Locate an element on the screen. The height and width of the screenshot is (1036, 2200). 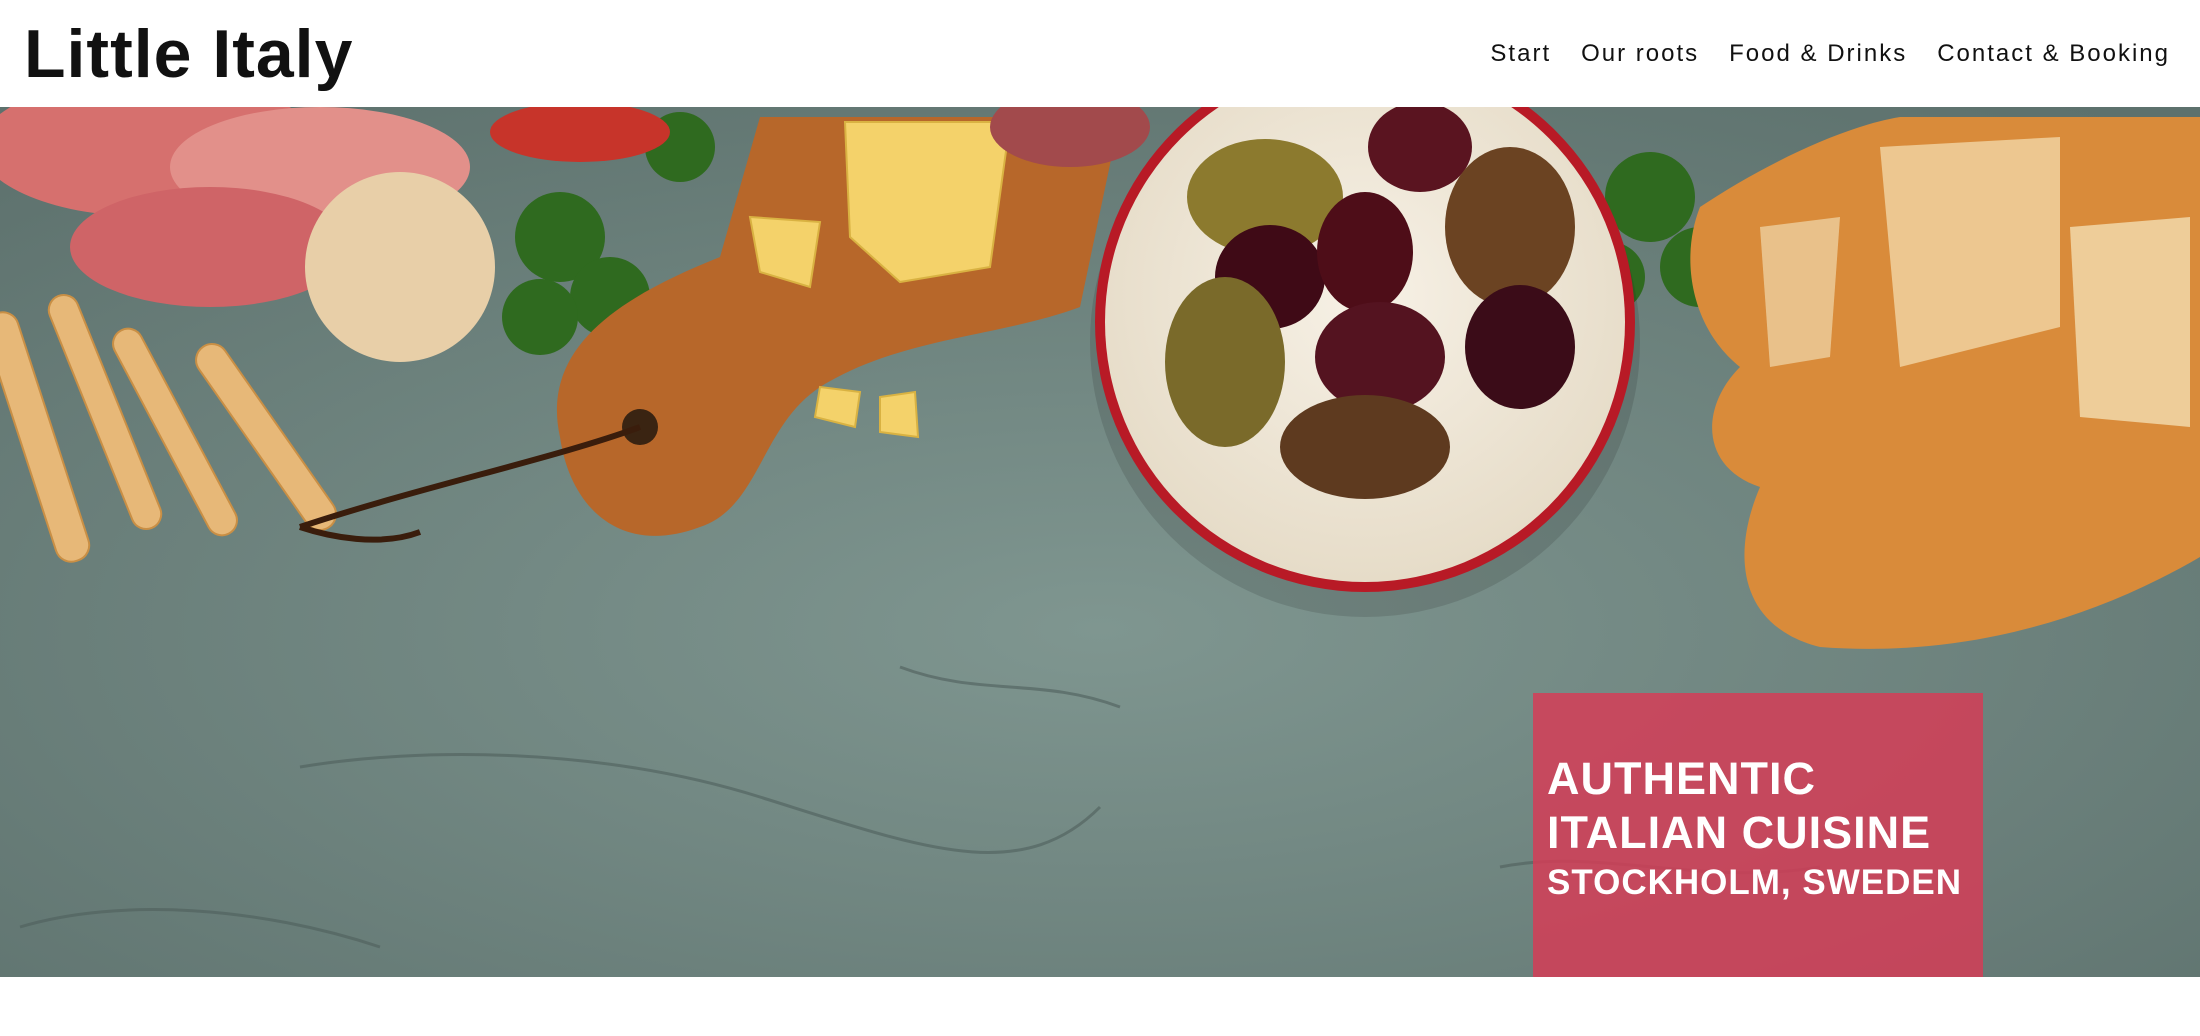
nav-our-roots: Our roots is located at coordinates (1640, 54).